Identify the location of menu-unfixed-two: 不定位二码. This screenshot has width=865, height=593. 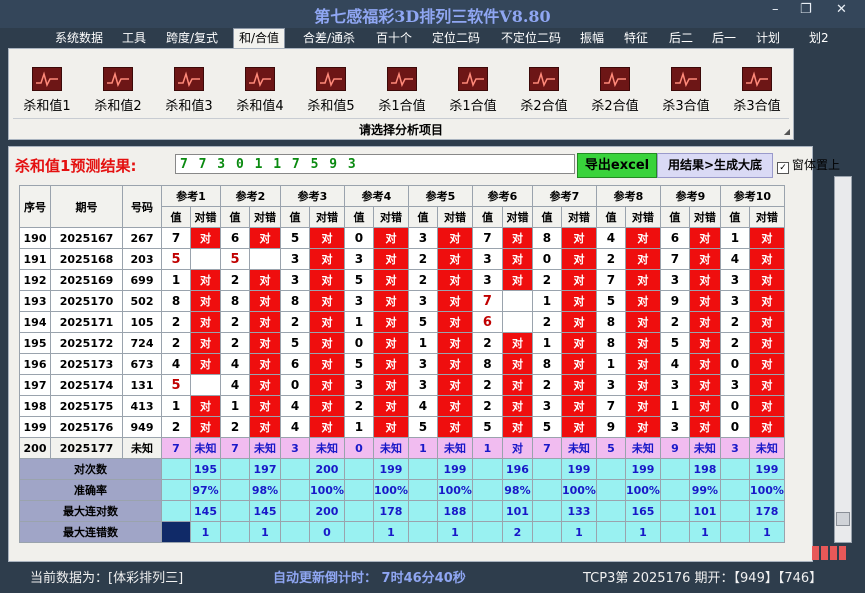
(531, 38).